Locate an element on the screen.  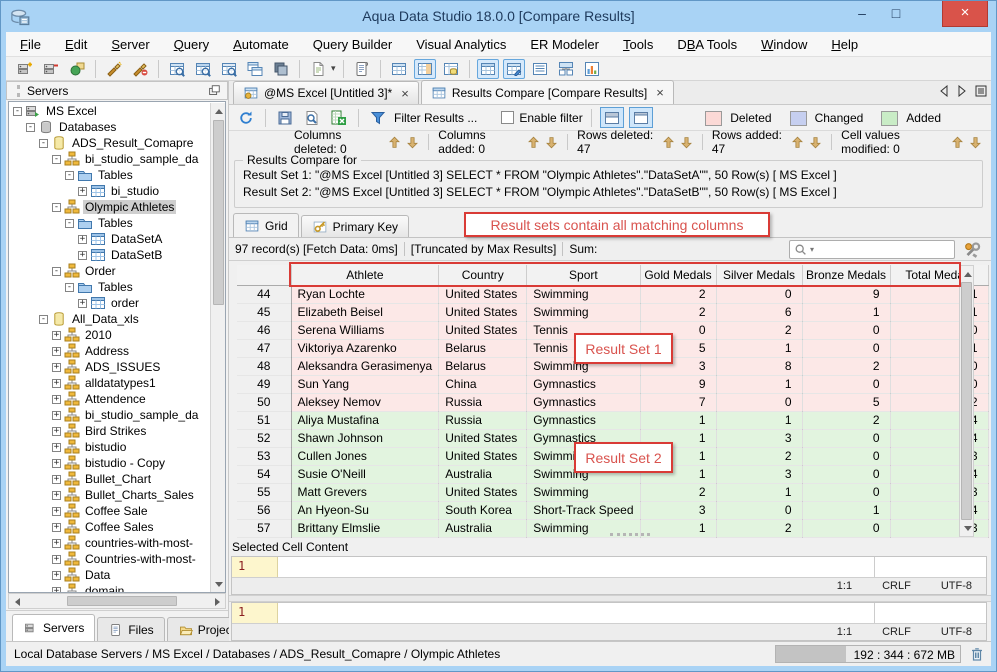
export-excel-button is located at coordinates (339, 118).